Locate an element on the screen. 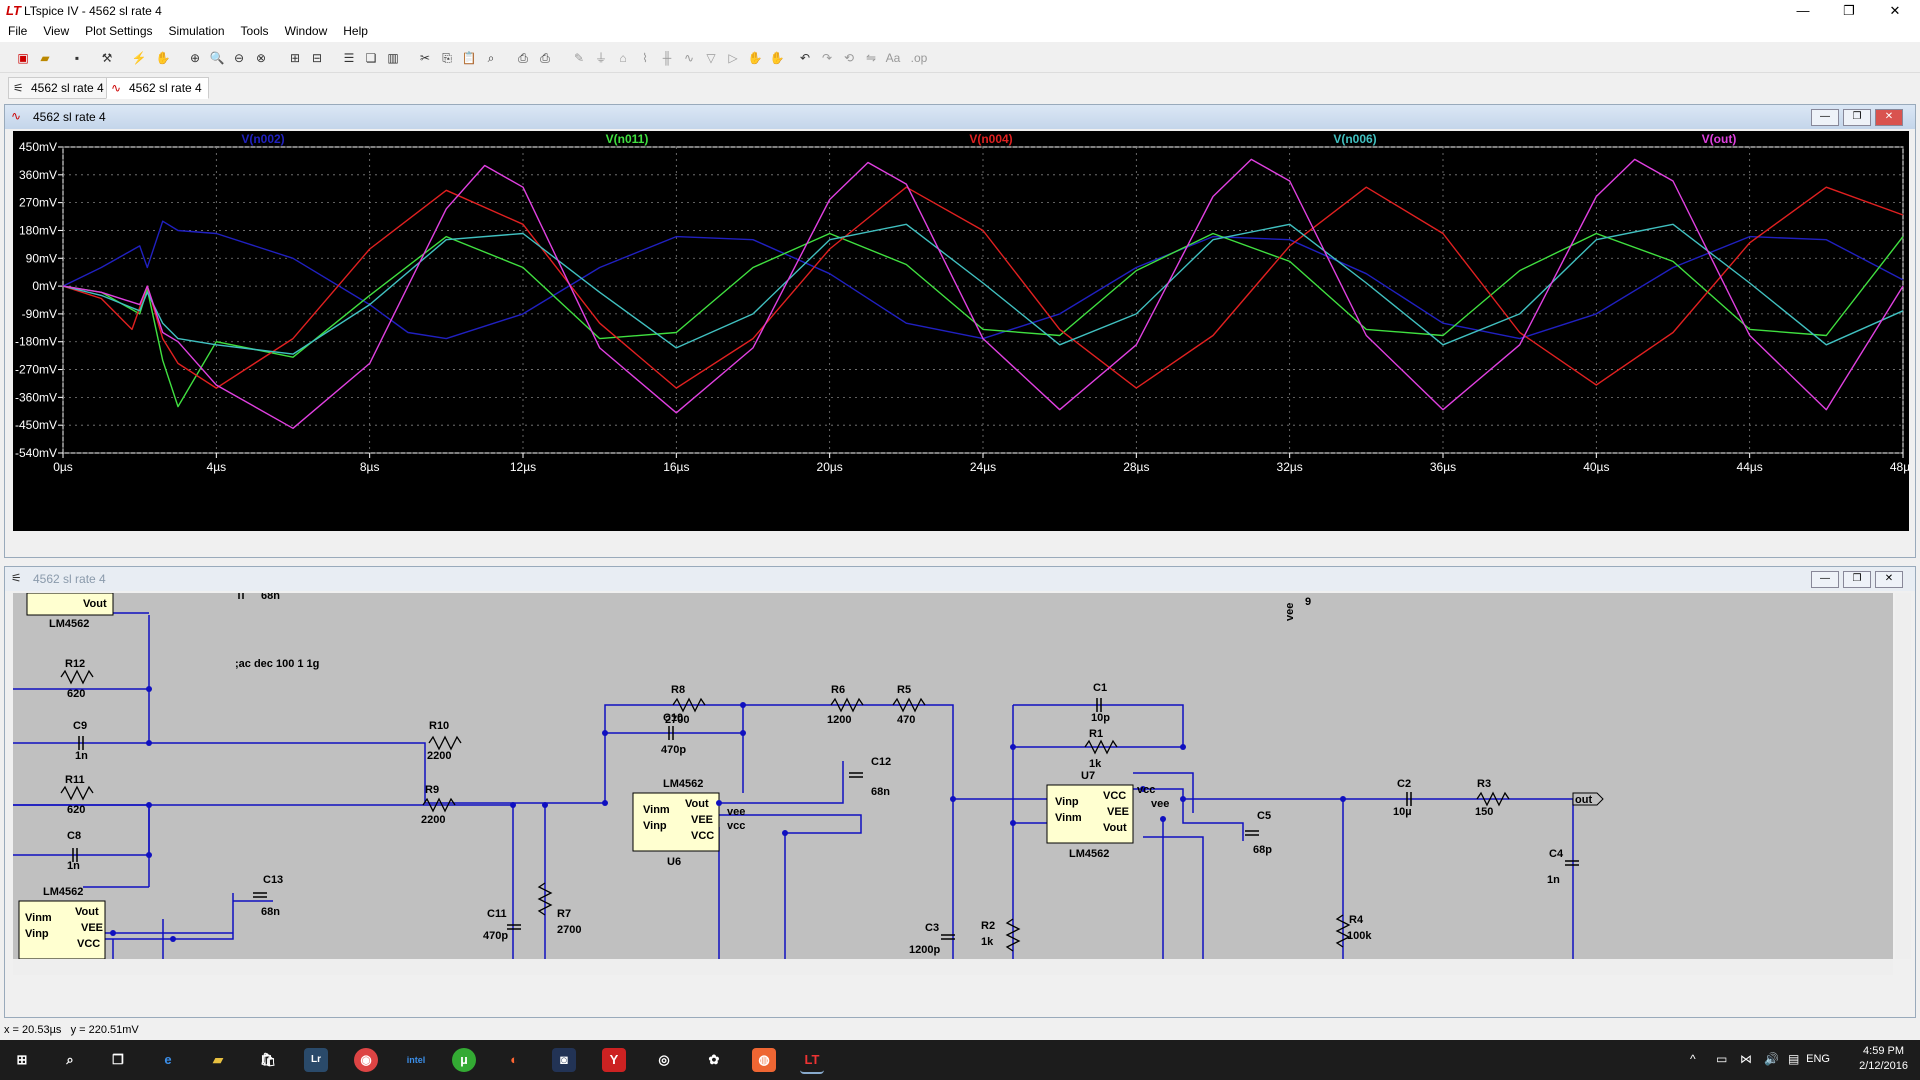  component-icon: ▷ is located at coordinates (733, 58).